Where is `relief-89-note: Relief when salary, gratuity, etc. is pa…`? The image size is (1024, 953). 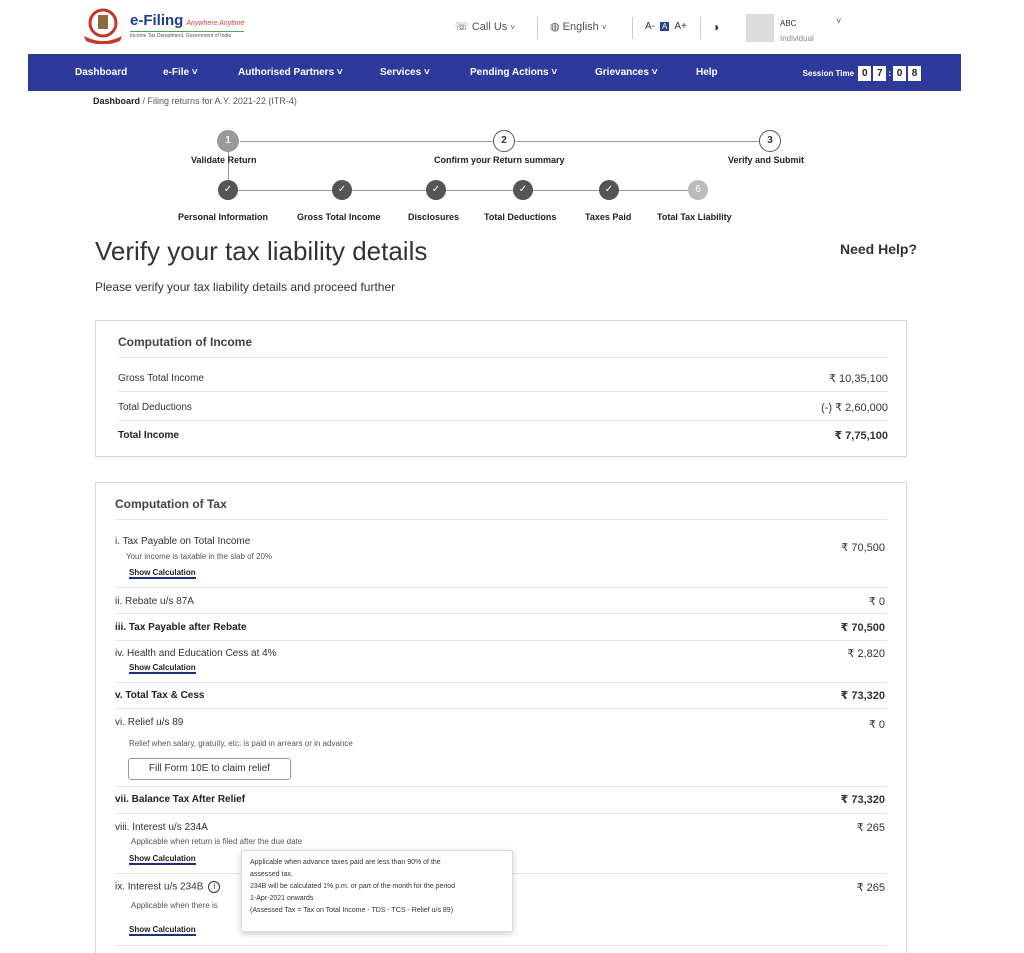 relief-89-note: Relief when salary, gratuity, etc. is pa… is located at coordinates (241, 743).